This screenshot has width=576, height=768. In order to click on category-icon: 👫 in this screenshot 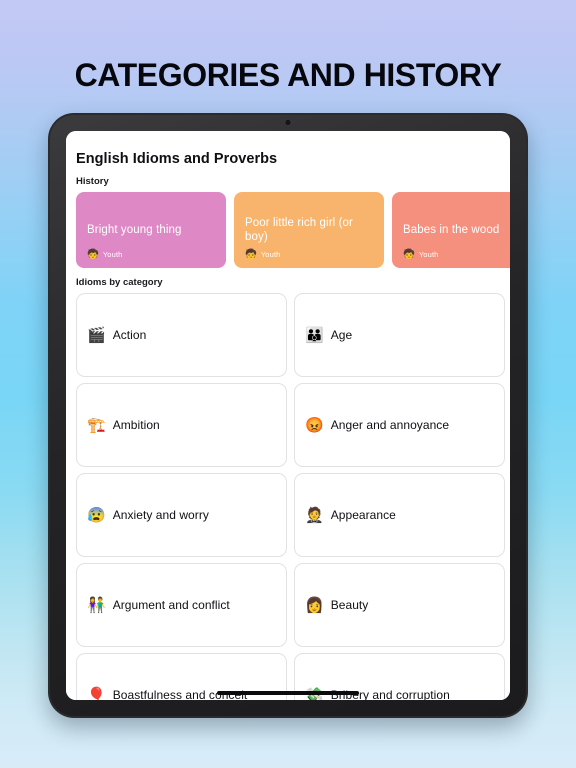, I will do `click(96, 605)`.